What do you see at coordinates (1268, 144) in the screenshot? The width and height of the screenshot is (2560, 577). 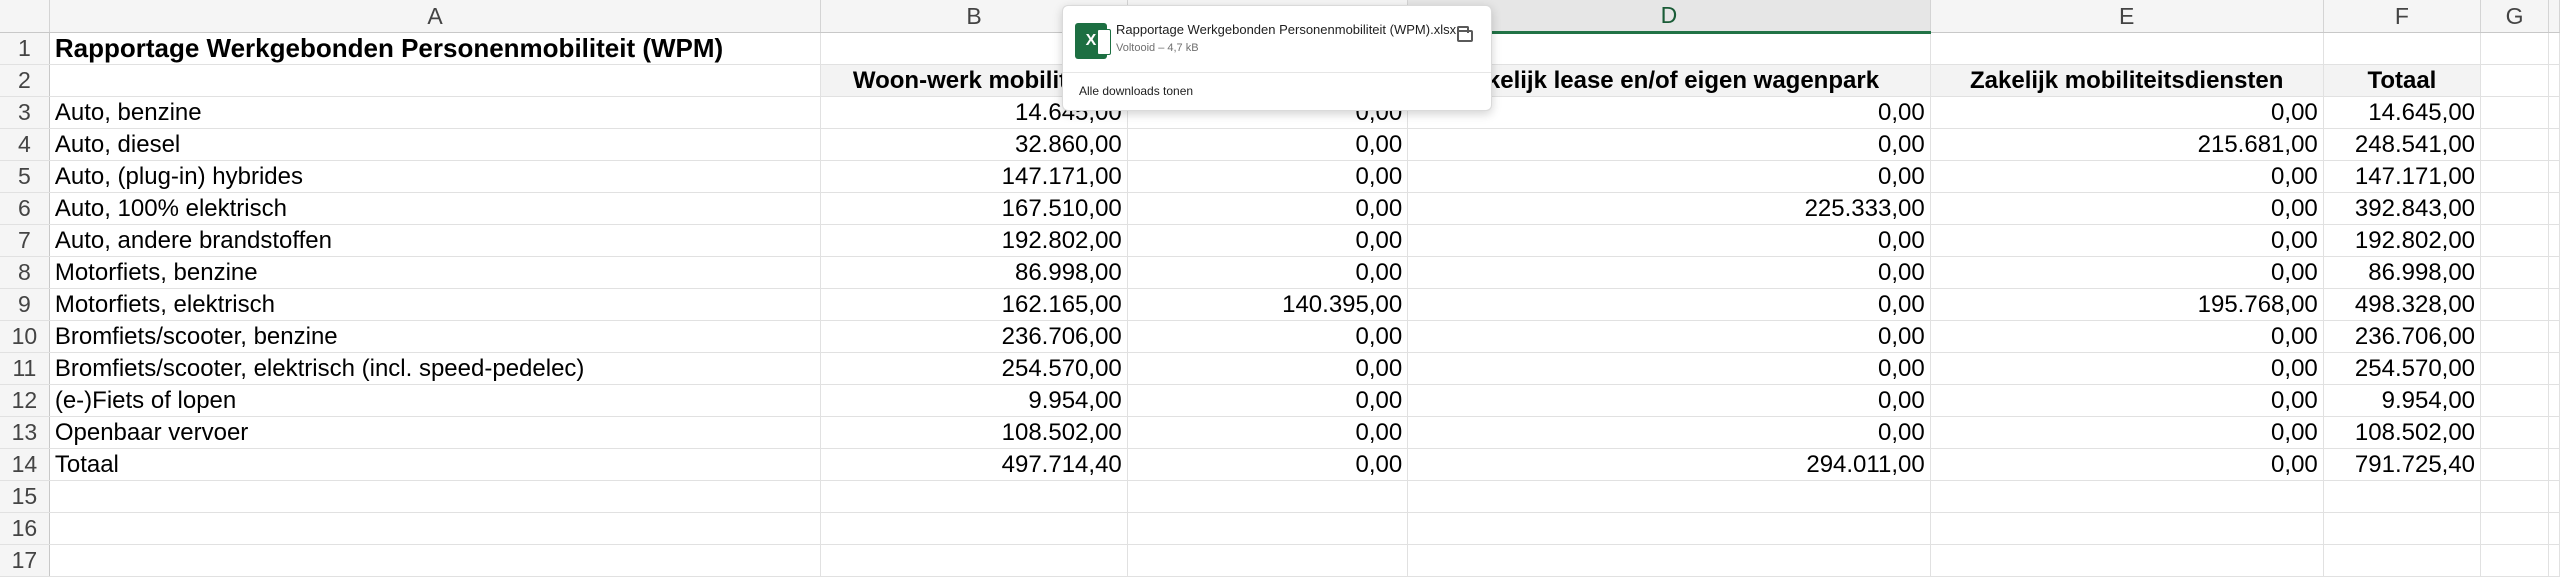 I see `cell-c4: 0,00` at bounding box center [1268, 144].